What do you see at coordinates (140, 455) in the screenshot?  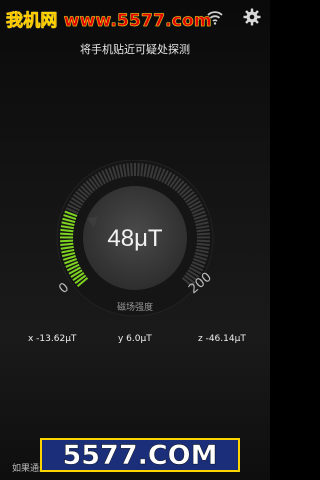 I see `watermark-logo: 5577.COM` at bounding box center [140, 455].